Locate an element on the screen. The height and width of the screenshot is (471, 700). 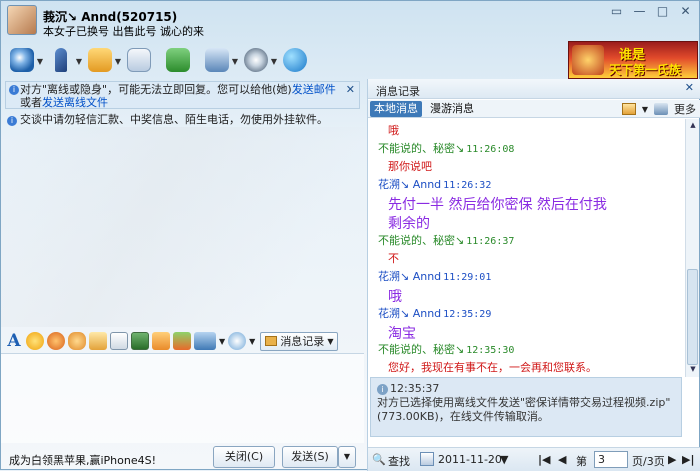
date-dropdown-icon: ▼ is located at coordinates (504, 459).